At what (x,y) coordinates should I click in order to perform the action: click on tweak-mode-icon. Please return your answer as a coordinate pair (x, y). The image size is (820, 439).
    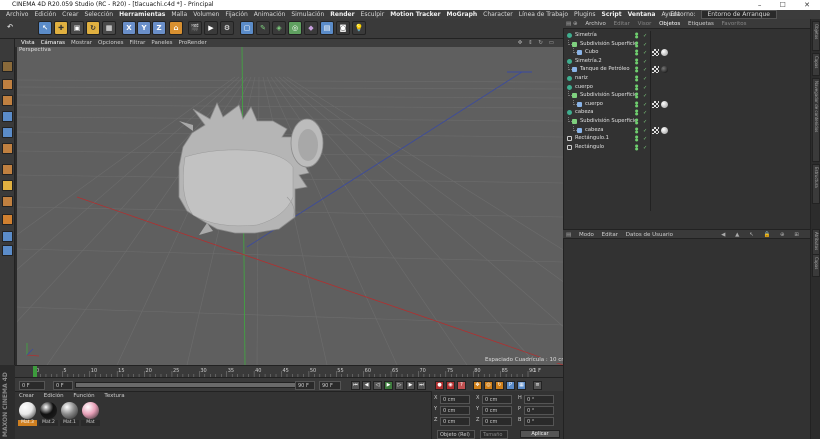
    Looking at the image, I should click on (7, 185).